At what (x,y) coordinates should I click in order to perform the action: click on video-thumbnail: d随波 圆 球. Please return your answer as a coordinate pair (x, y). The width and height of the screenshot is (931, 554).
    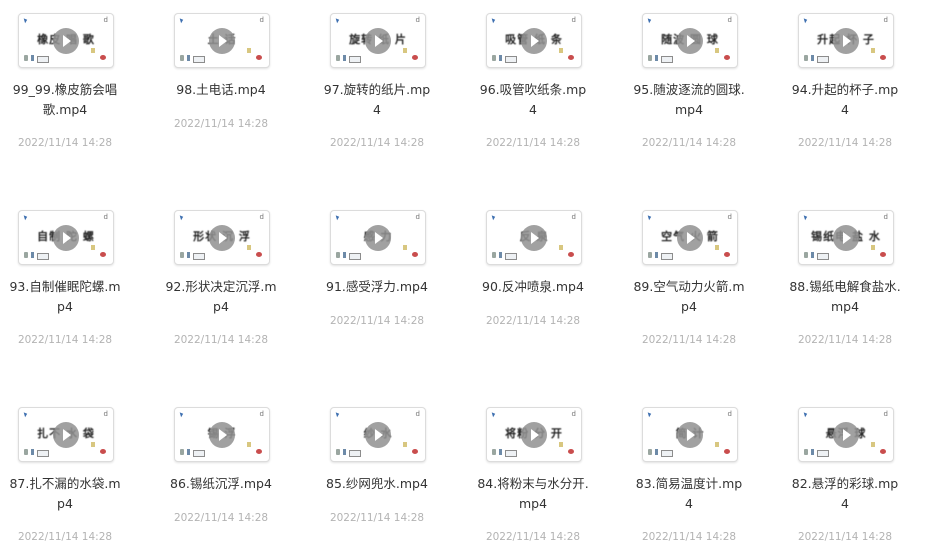
    Looking at the image, I should click on (690, 40).